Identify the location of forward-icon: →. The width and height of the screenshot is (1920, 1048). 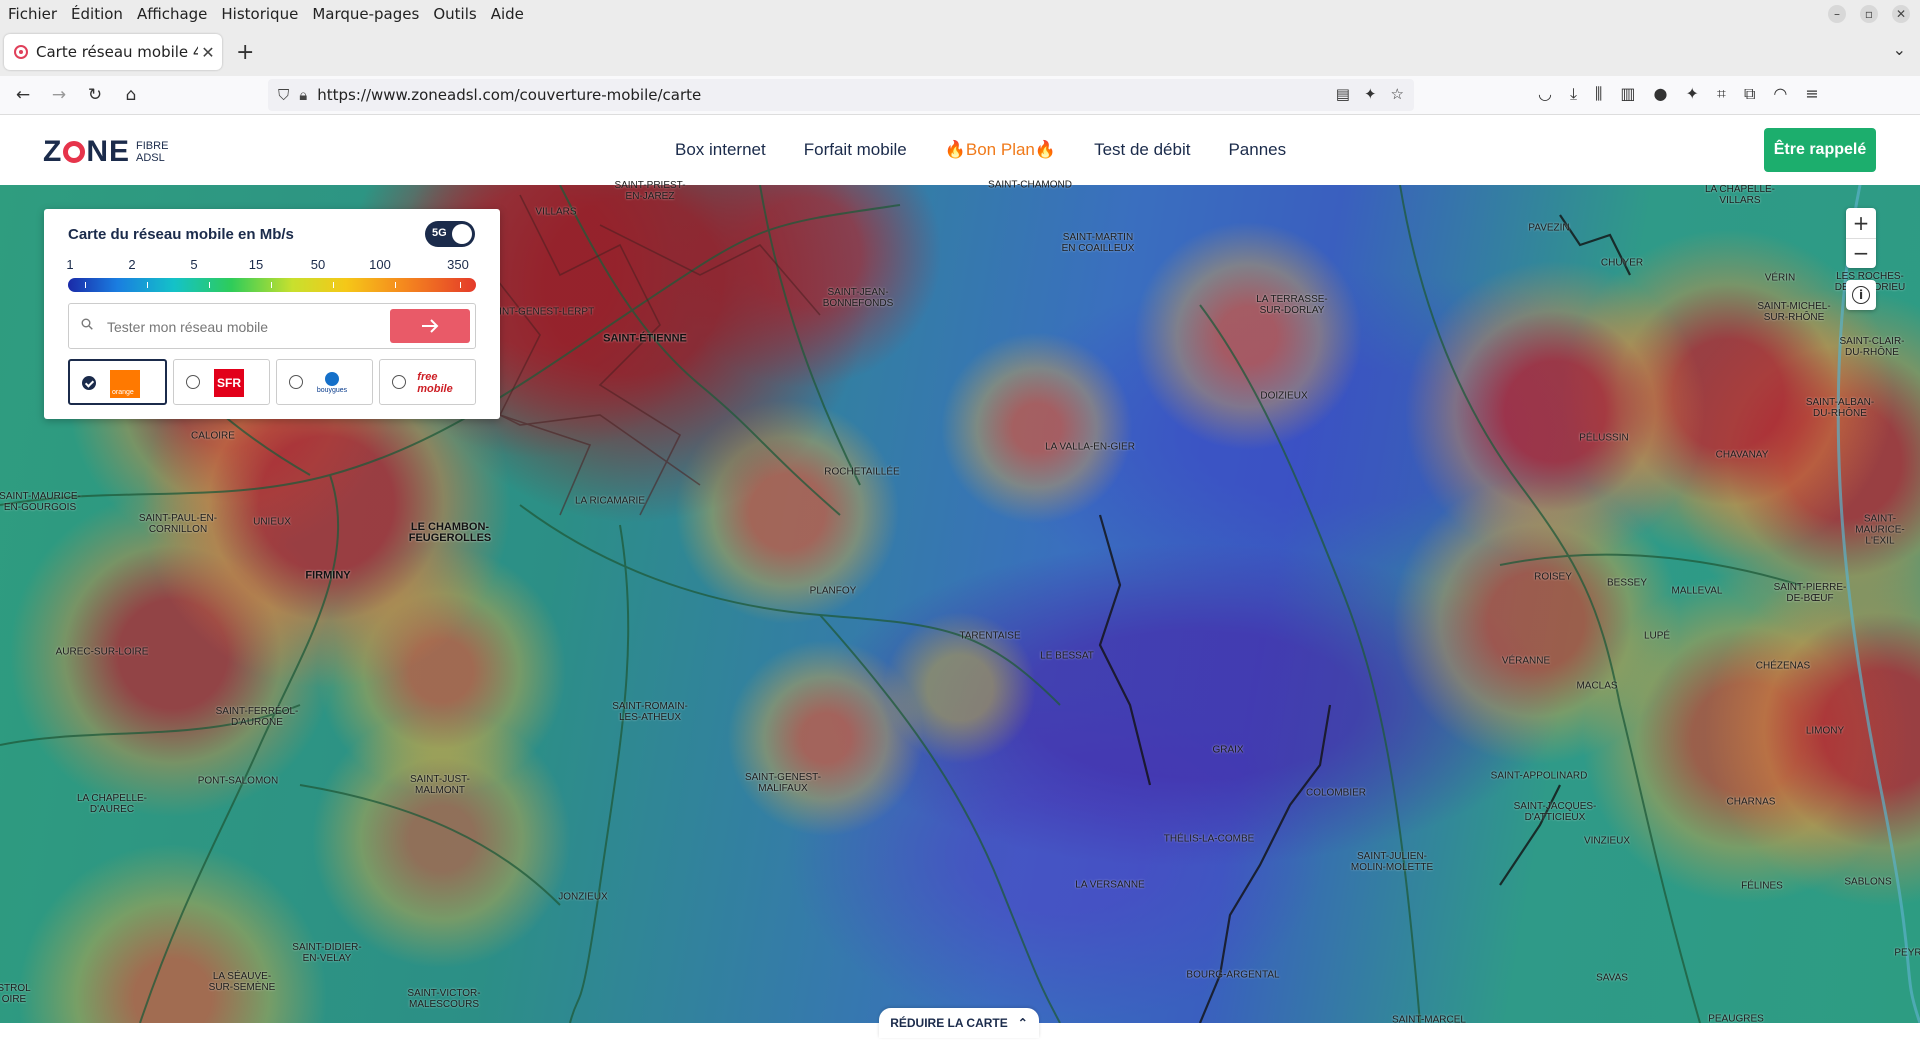
(59, 95).